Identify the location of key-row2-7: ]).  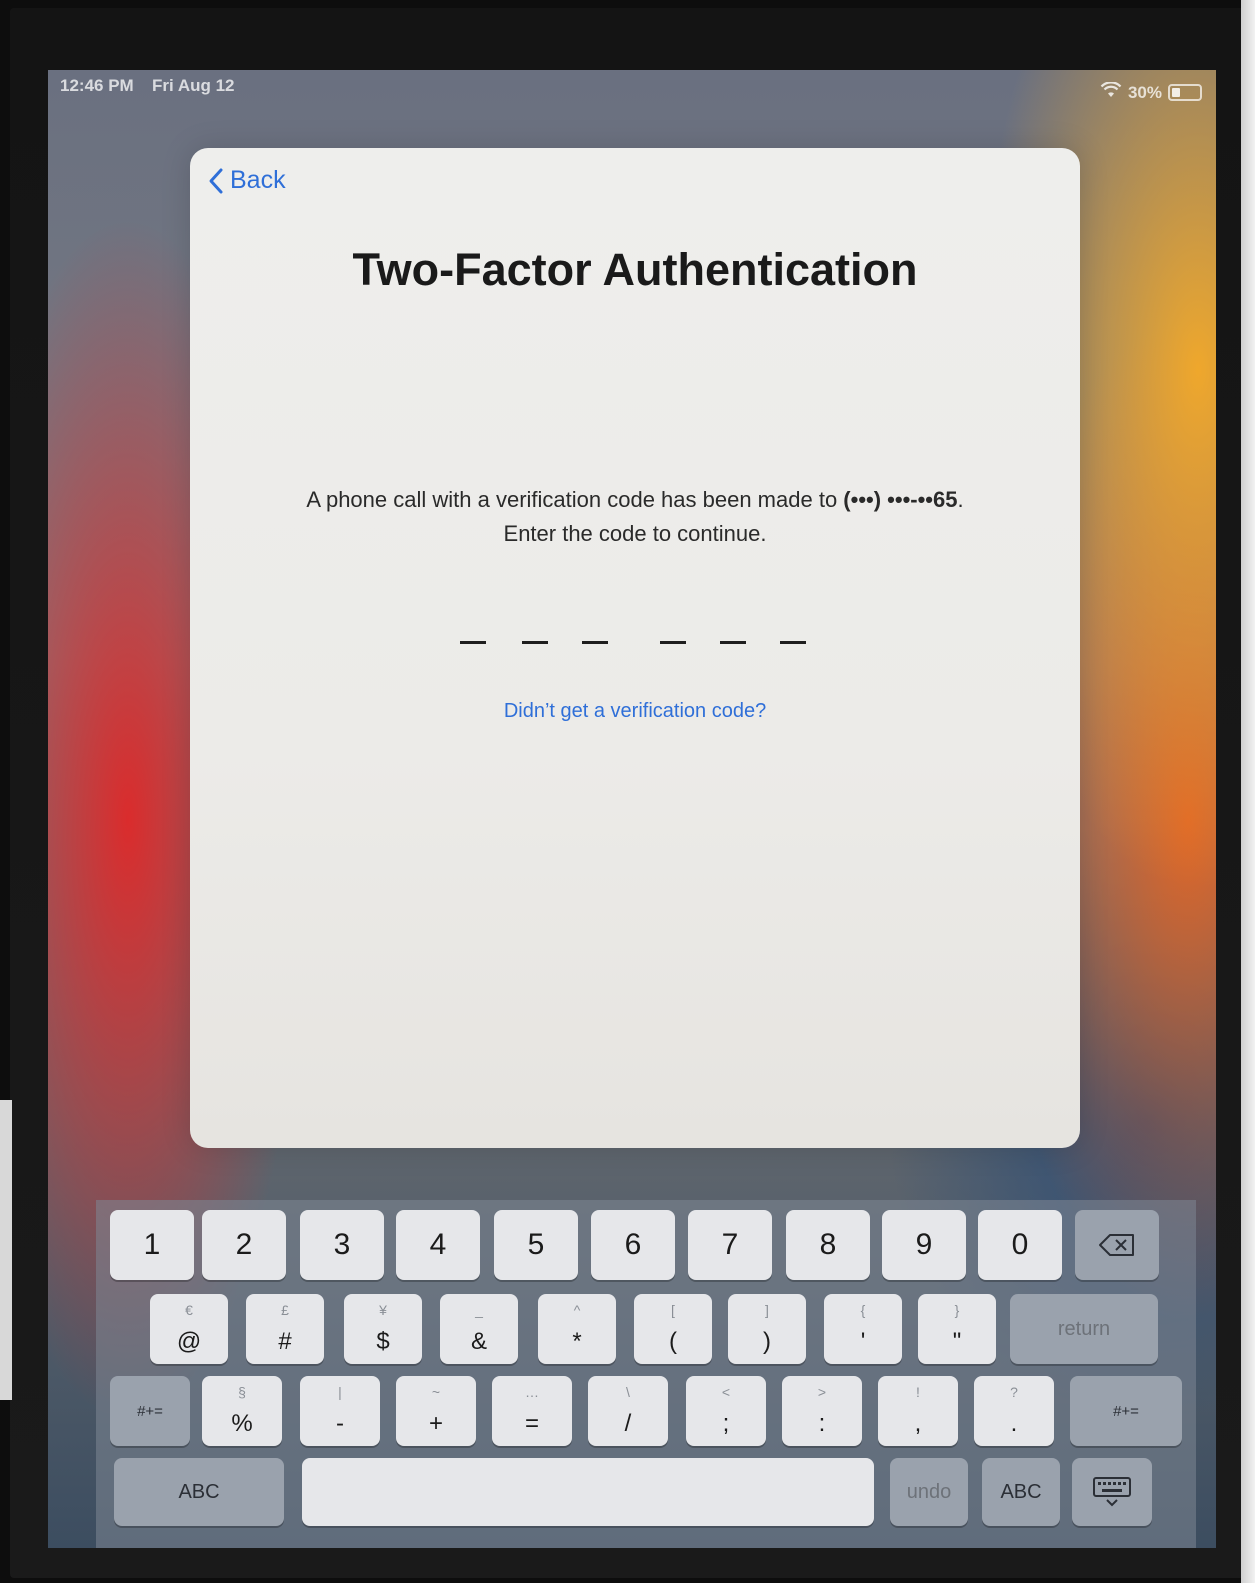
(767, 1329).